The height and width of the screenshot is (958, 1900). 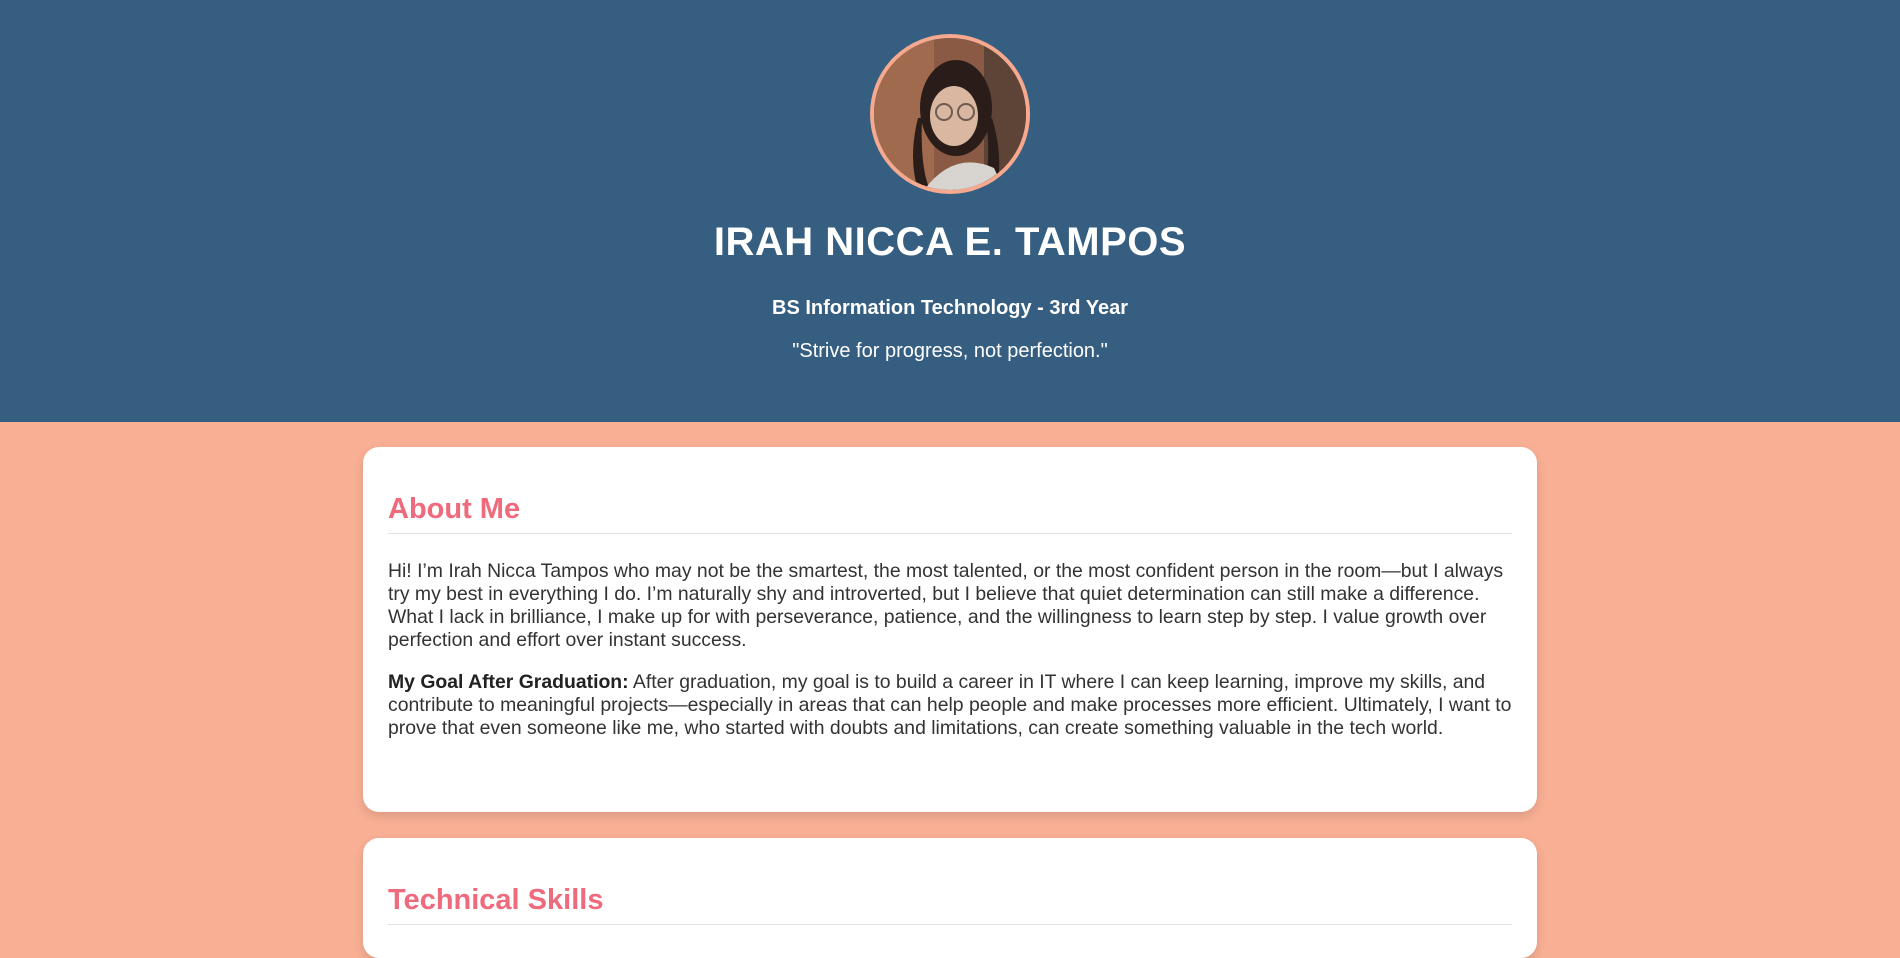 What do you see at coordinates (508, 682) in the screenshot?
I see `goal-label: My Goal After Graduation:` at bounding box center [508, 682].